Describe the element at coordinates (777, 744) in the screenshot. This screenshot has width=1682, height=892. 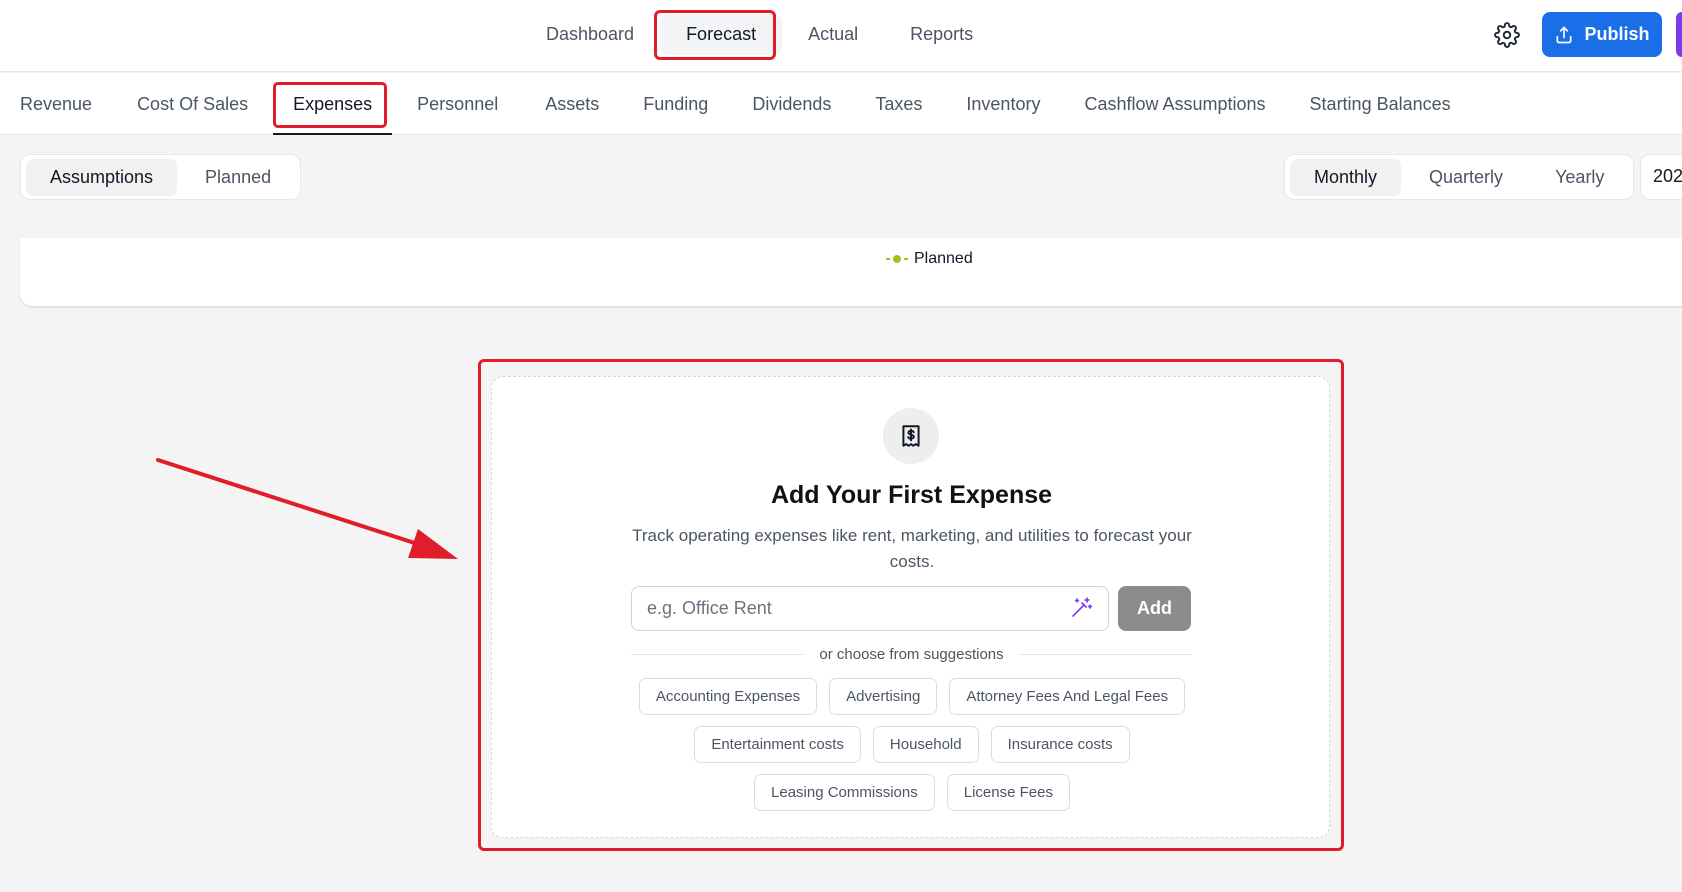
I see `suggestion-chip: Entertainment costs` at that location.